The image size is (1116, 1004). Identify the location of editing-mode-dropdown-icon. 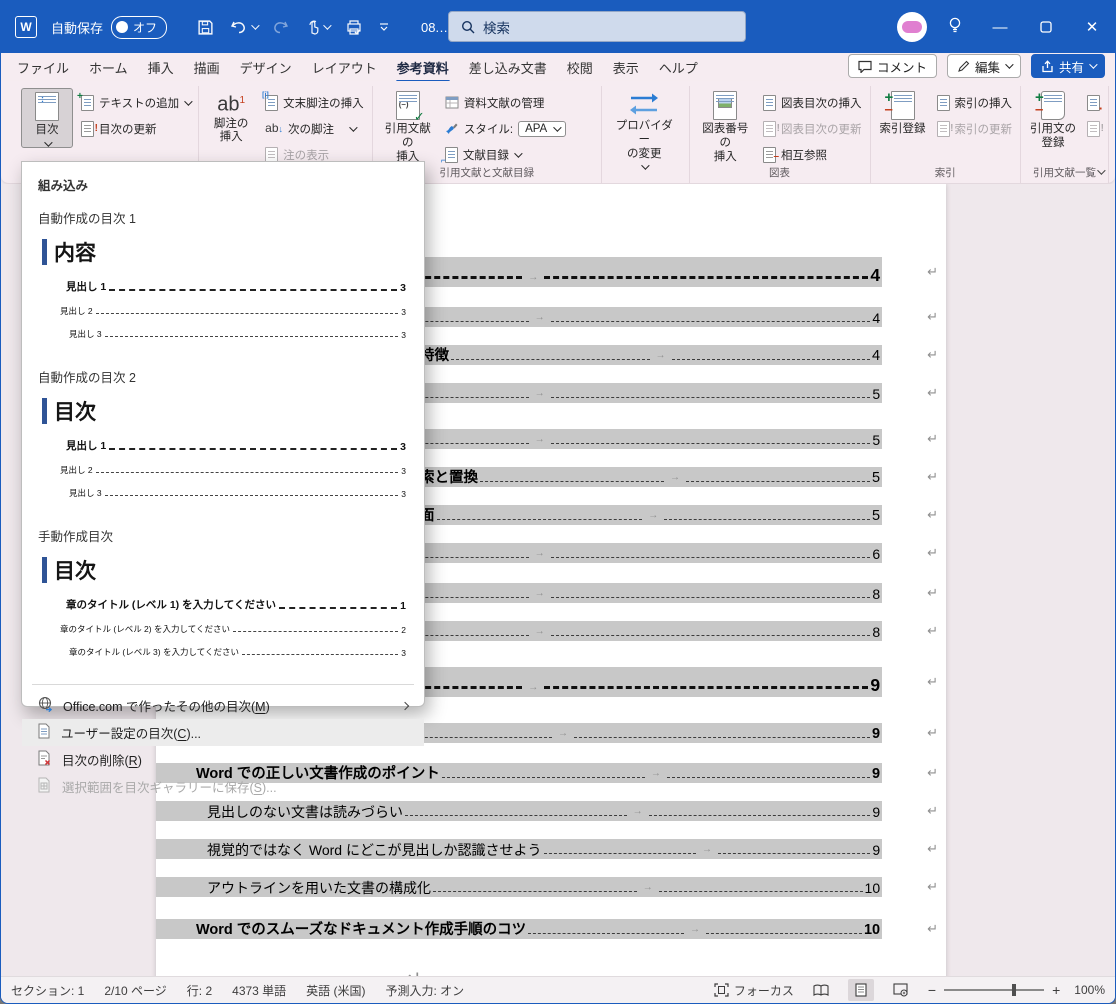
(1009, 64).